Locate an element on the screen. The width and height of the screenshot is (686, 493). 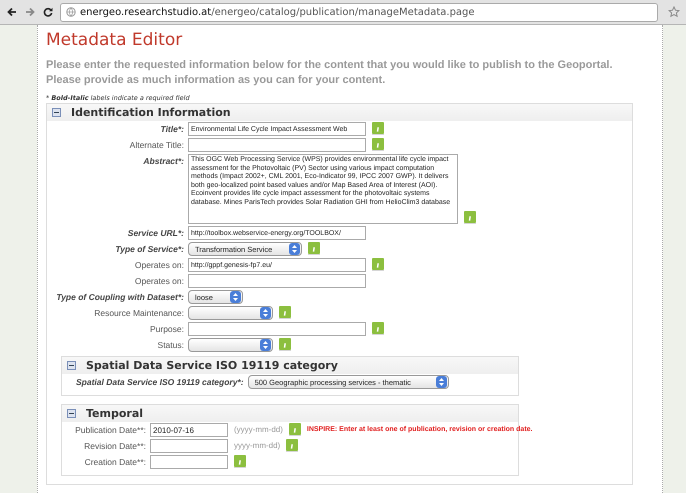
field-label: Resource Maintenance: is located at coordinates (139, 313).